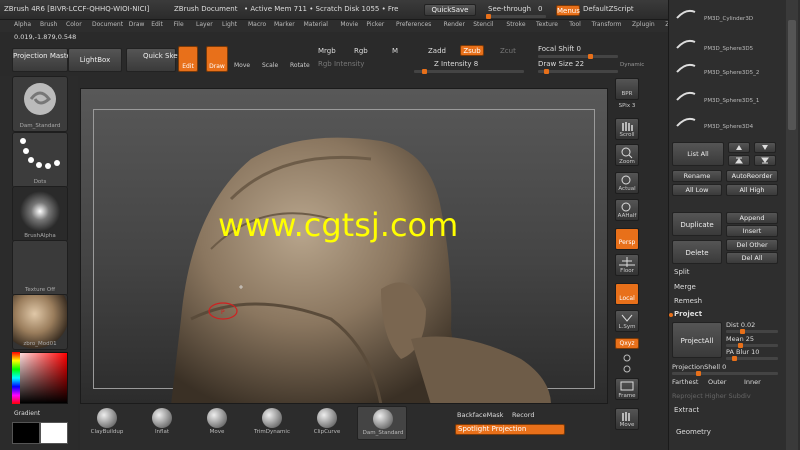  Describe the element at coordinates (727, 20) in the screenshot. I see `subtool-item: PM3D_Cylinder3D` at that location.